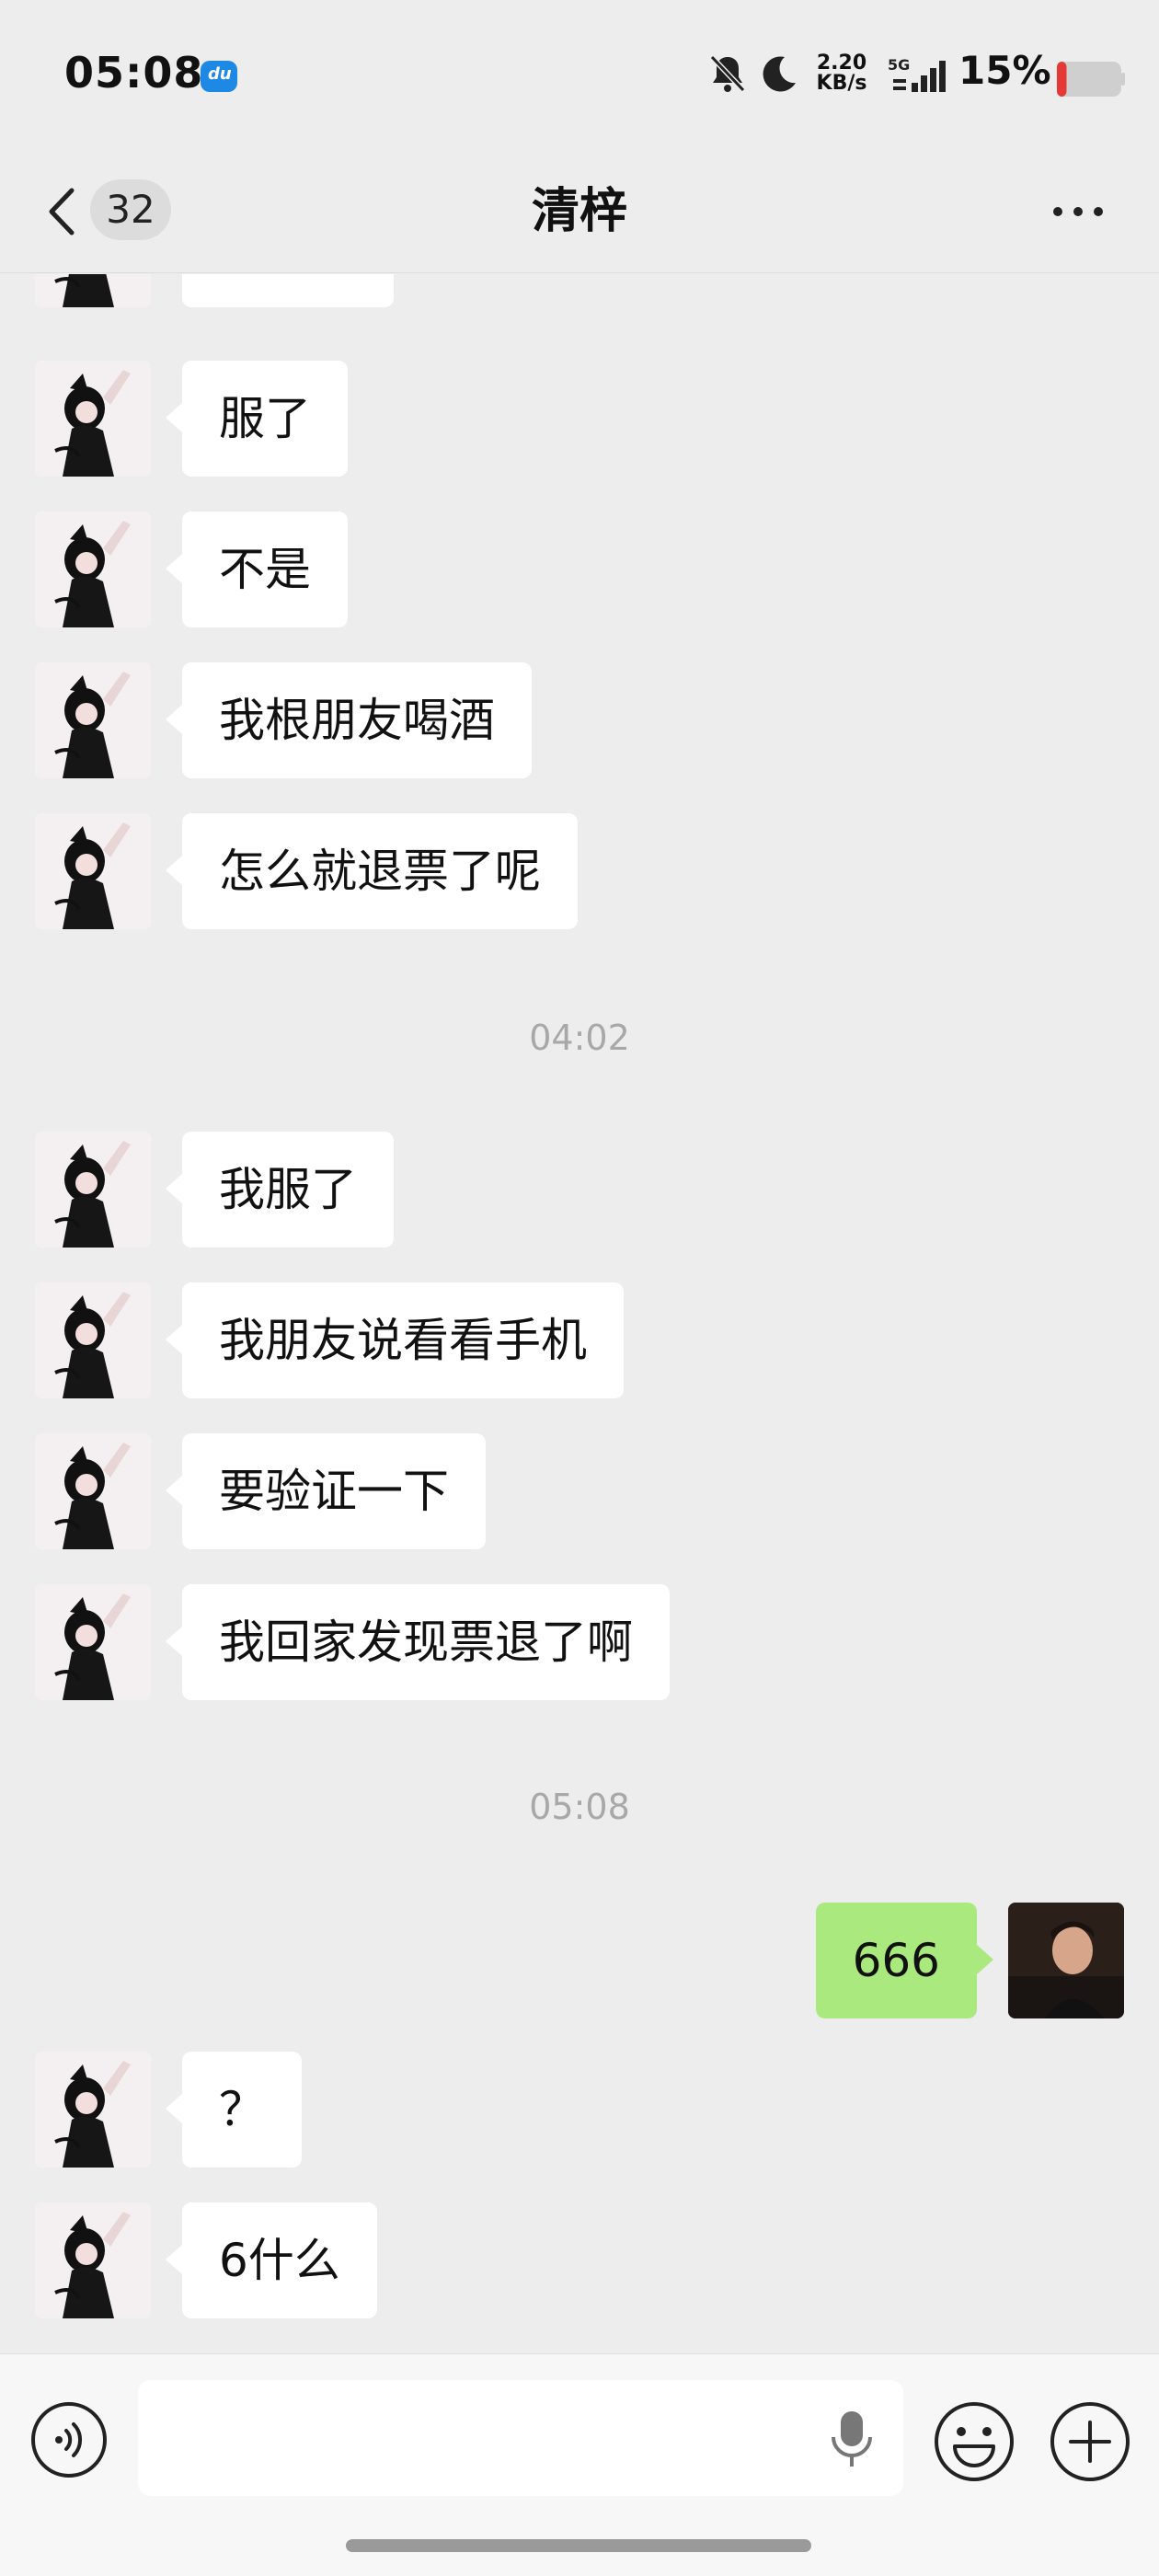 The width and height of the screenshot is (1159, 2576). Describe the element at coordinates (579, 1038) in the screenshot. I see `timestamp: 04:02` at that location.